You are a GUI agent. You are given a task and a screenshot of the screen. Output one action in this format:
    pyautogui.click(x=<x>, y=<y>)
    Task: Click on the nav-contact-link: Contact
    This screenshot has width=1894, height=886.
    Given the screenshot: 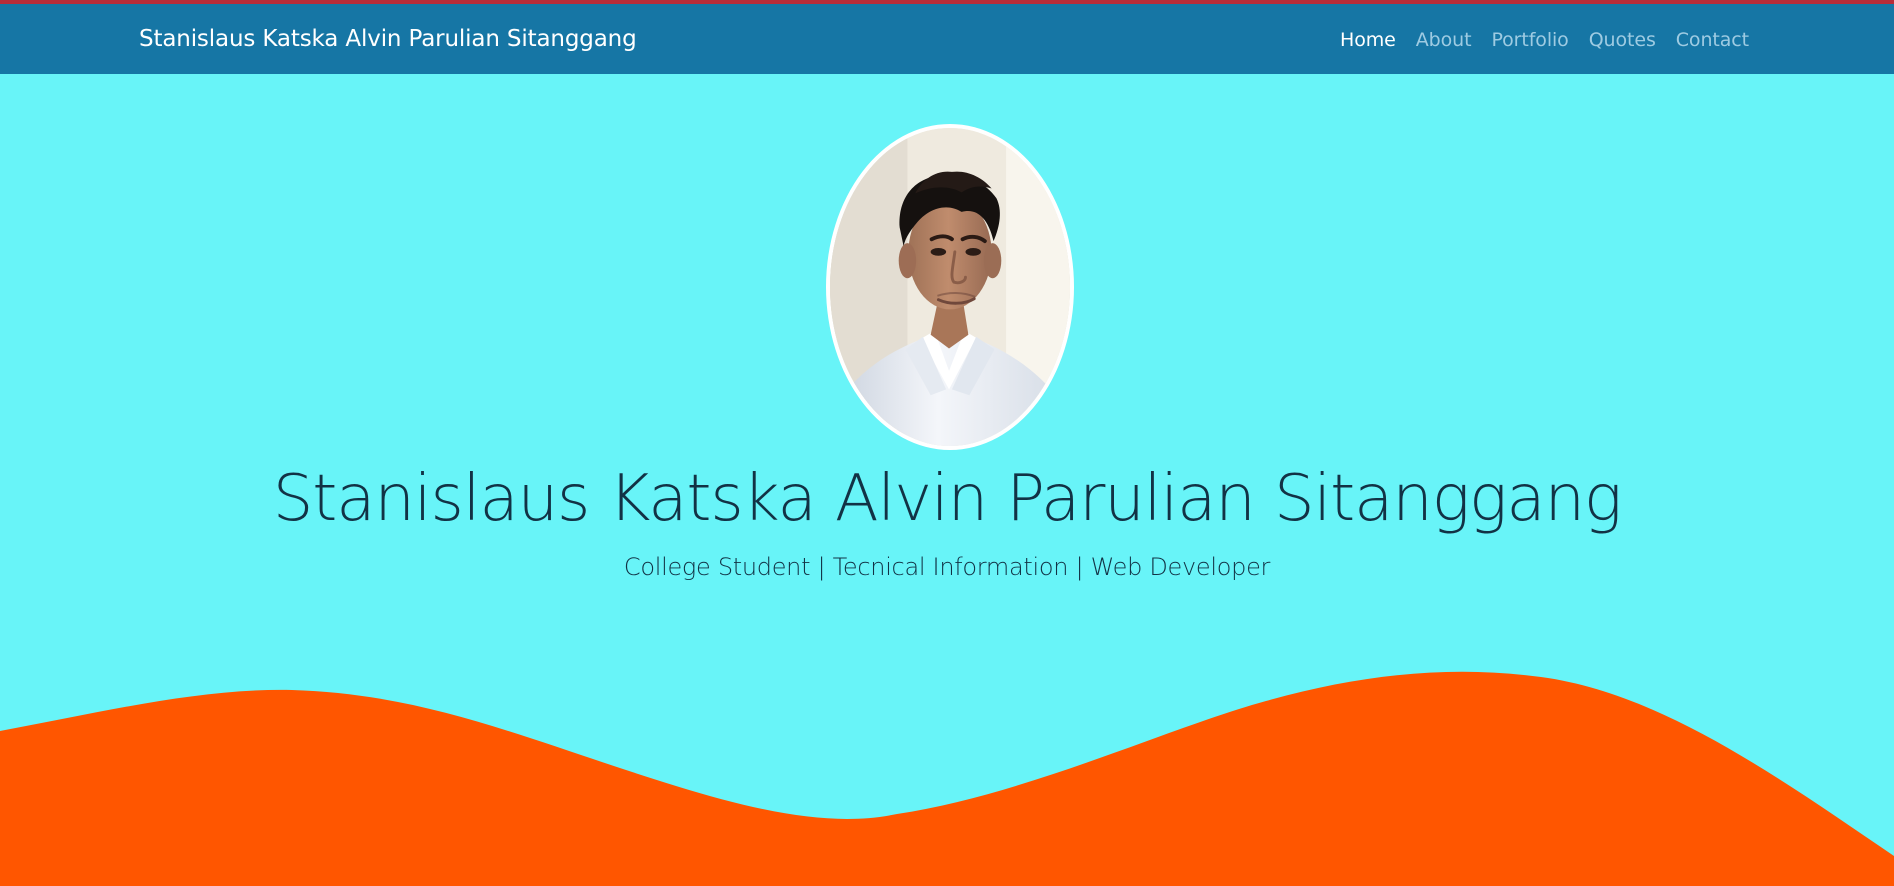 What is the action you would take?
    pyautogui.click(x=1712, y=40)
    